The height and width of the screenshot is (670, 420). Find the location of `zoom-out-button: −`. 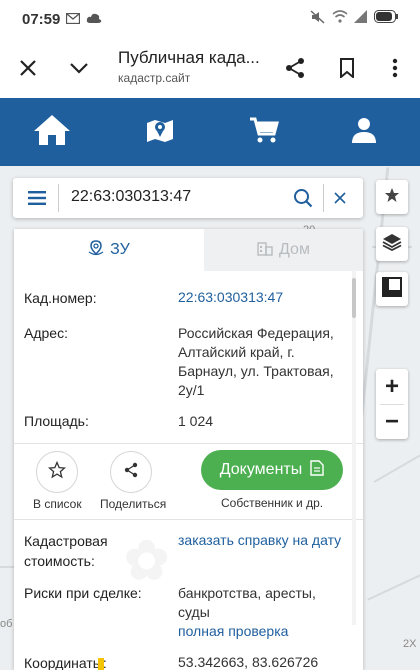

zoom-out-button: − is located at coordinates (392, 422).